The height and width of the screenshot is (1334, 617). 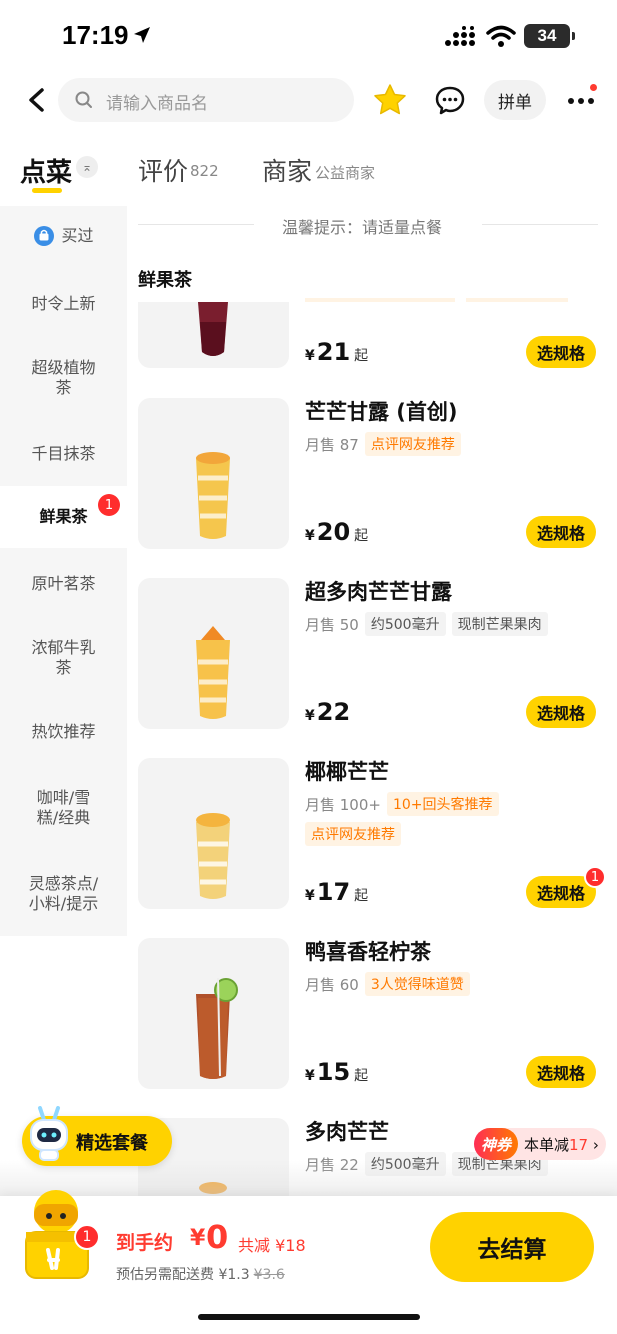 What do you see at coordinates (579, 1145) in the screenshot?
I see `promo-amount: 17` at bounding box center [579, 1145].